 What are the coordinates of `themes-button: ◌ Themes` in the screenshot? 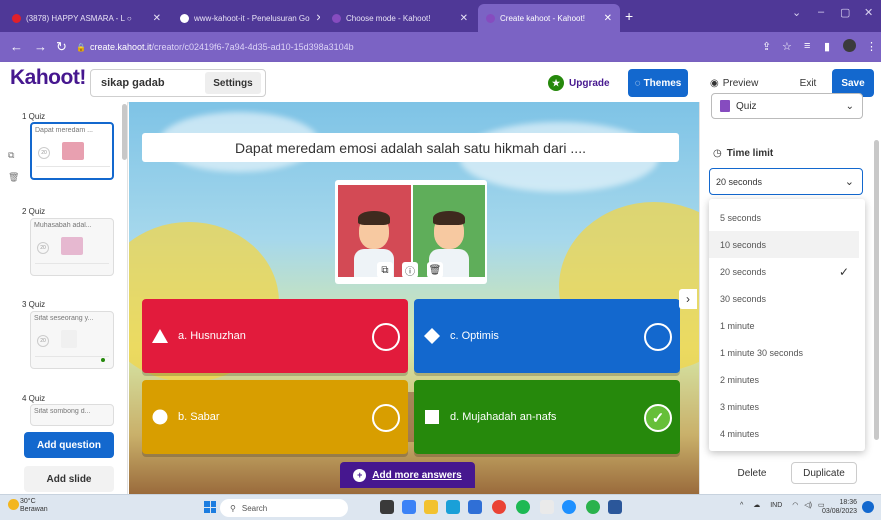 It's located at (658, 83).